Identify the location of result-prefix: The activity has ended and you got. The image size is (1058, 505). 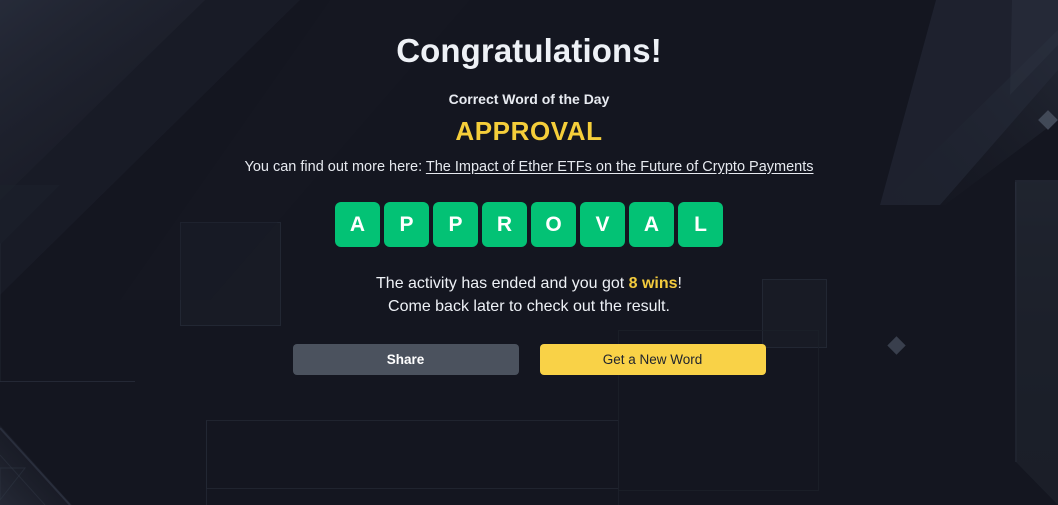
(502, 284).